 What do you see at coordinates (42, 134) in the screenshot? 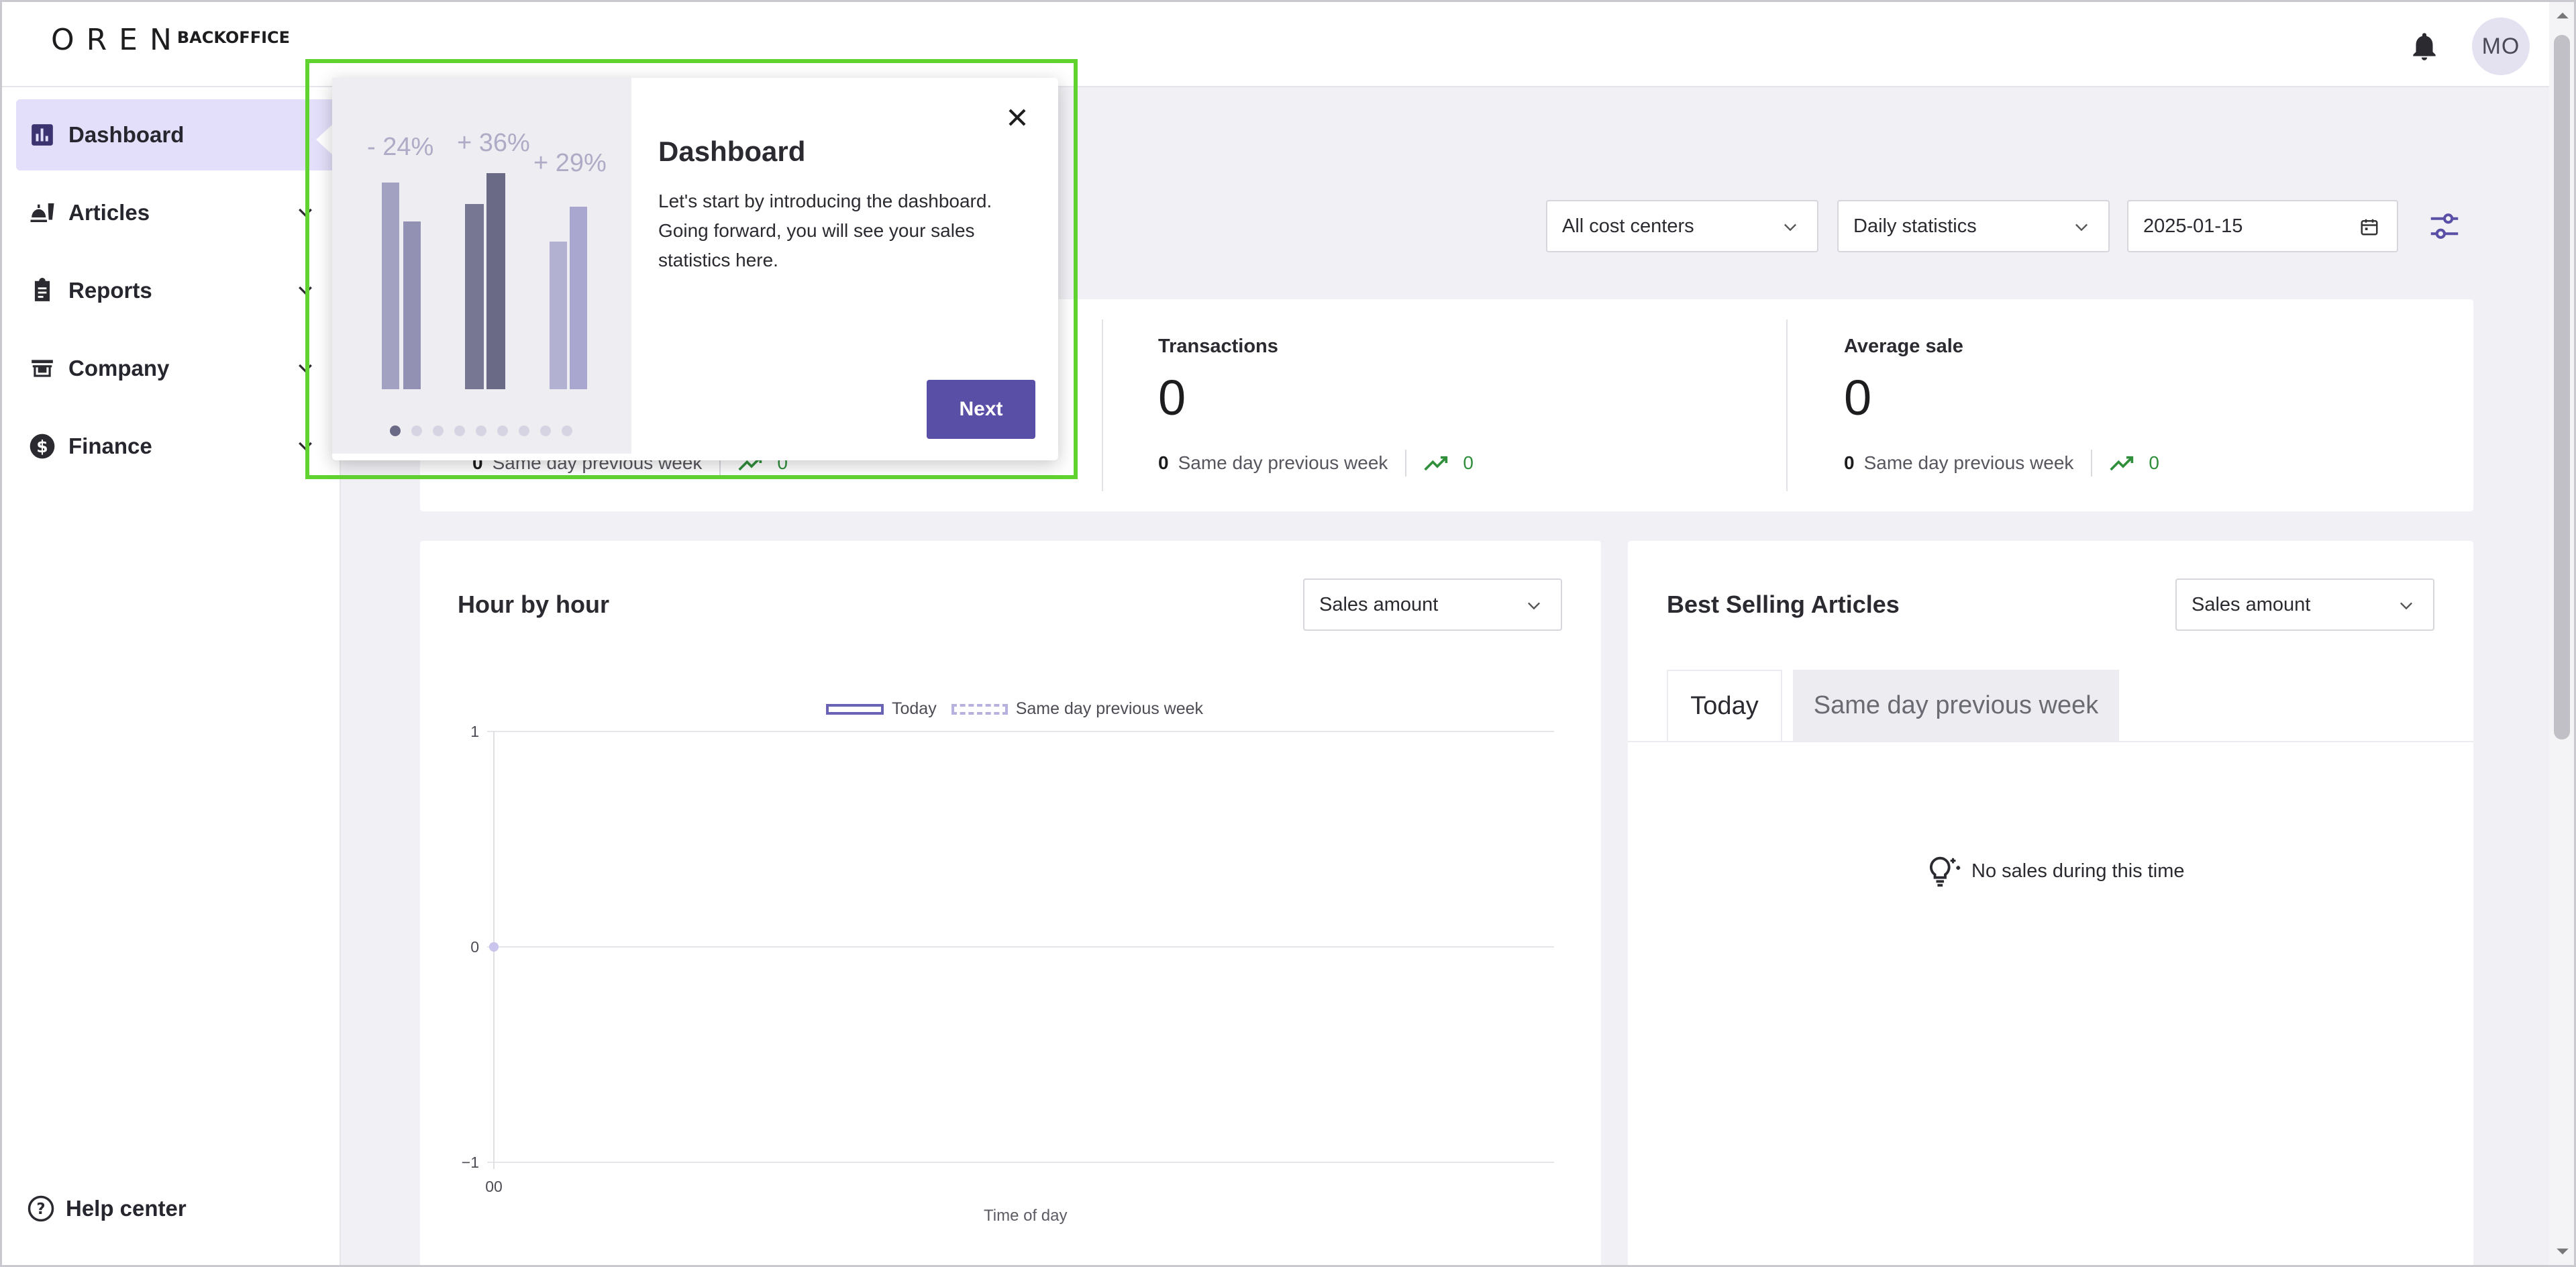
I see `bar-chart-icon` at bounding box center [42, 134].